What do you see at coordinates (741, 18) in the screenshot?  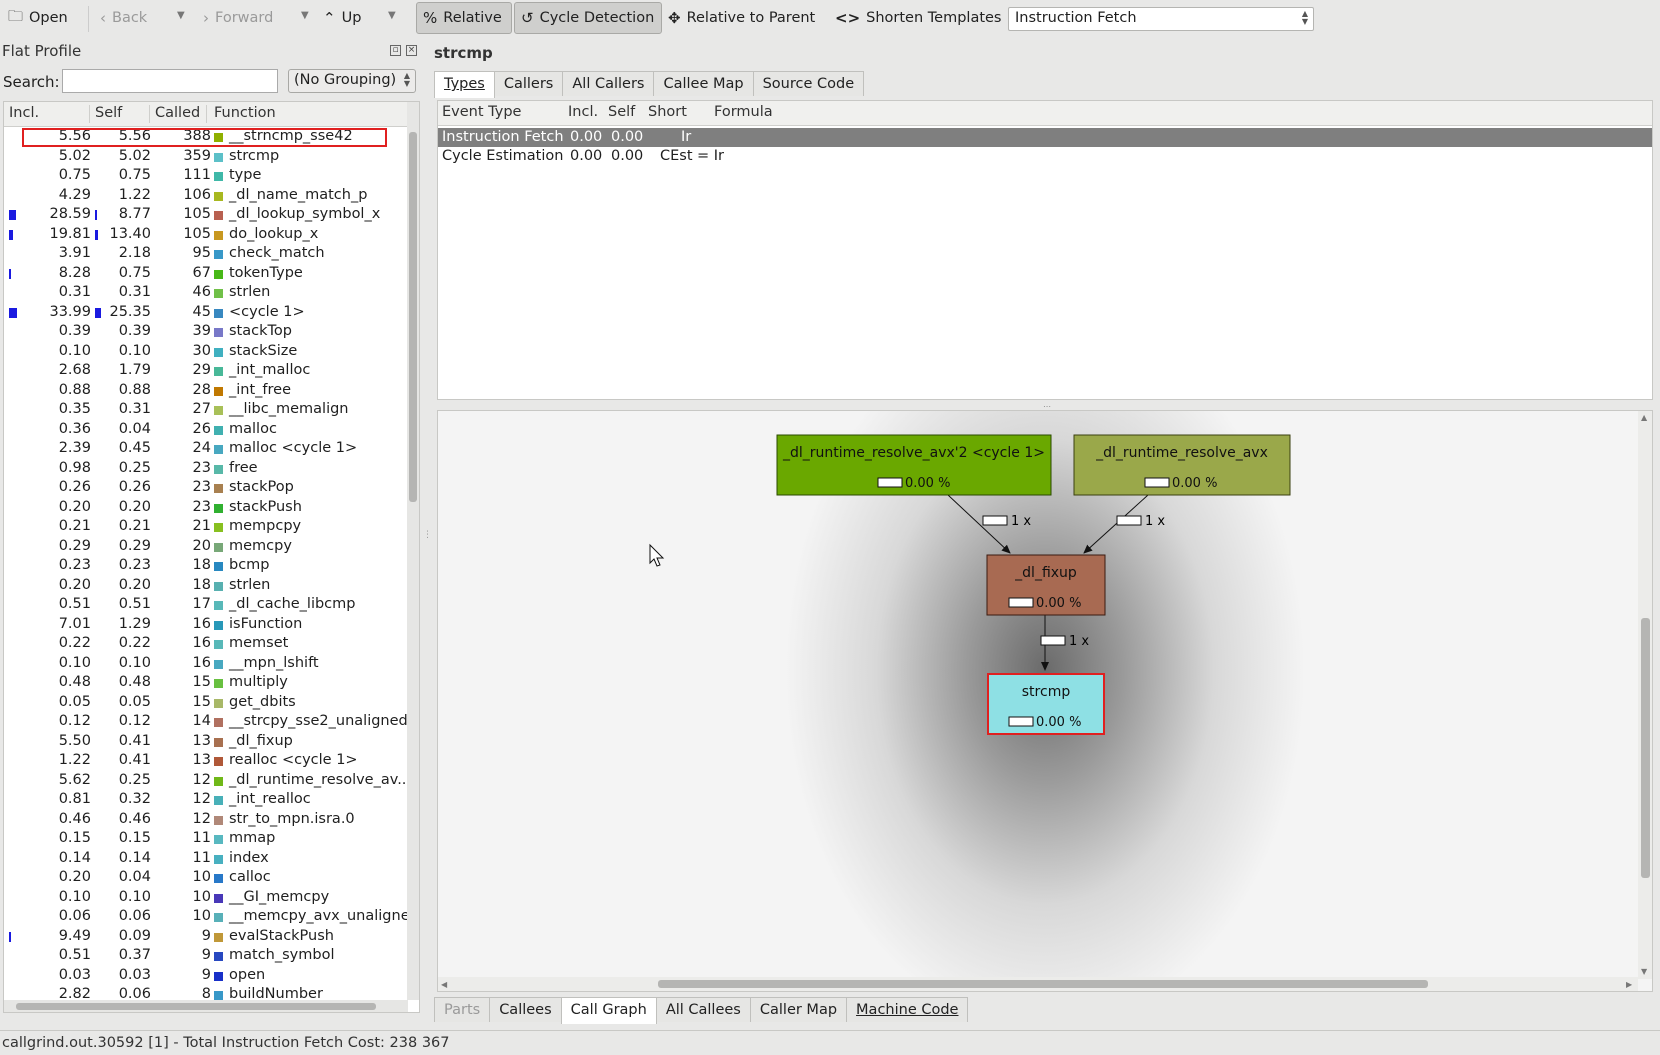 I see `relative-to-parent-toggle: ✥ Relative to Parent` at bounding box center [741, 18].